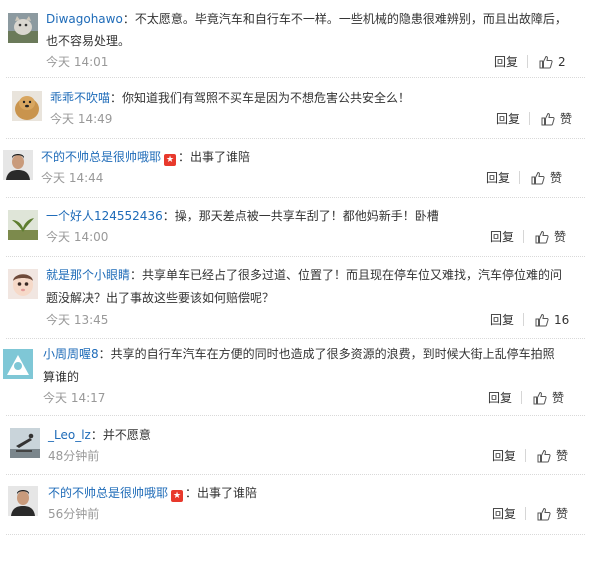 The height and width of the screenshot is (566, 593). I want to click on comment-body: 乖乖不吹喵：你知道我们有驾照不买车是因为不想危害公共安全么！, so click(230, 98).